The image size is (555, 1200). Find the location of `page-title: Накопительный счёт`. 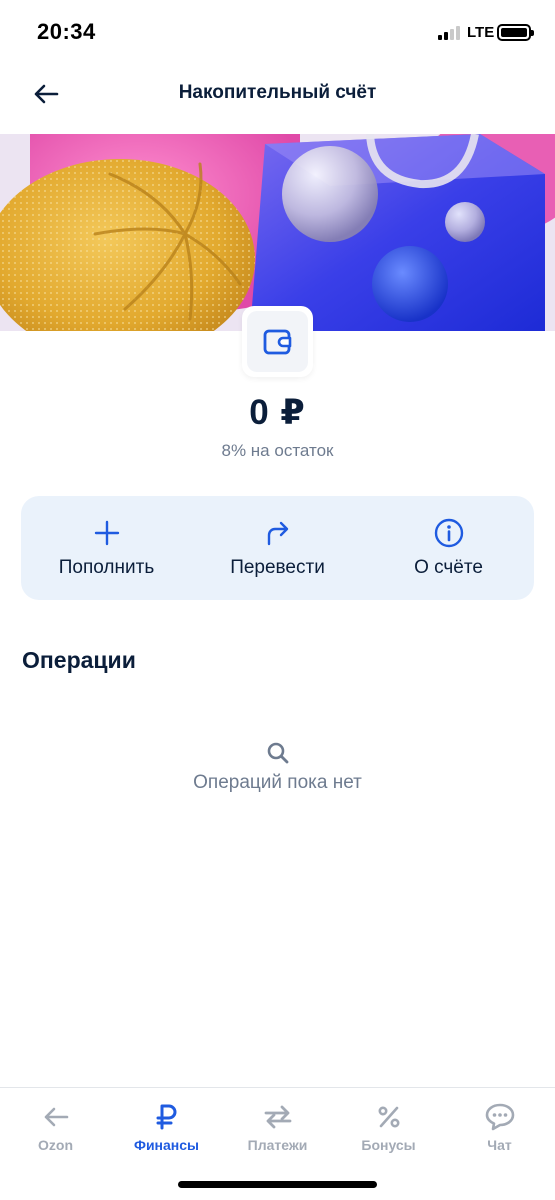

page-title: Накопительный счёт is located at coordinates (277, 92).